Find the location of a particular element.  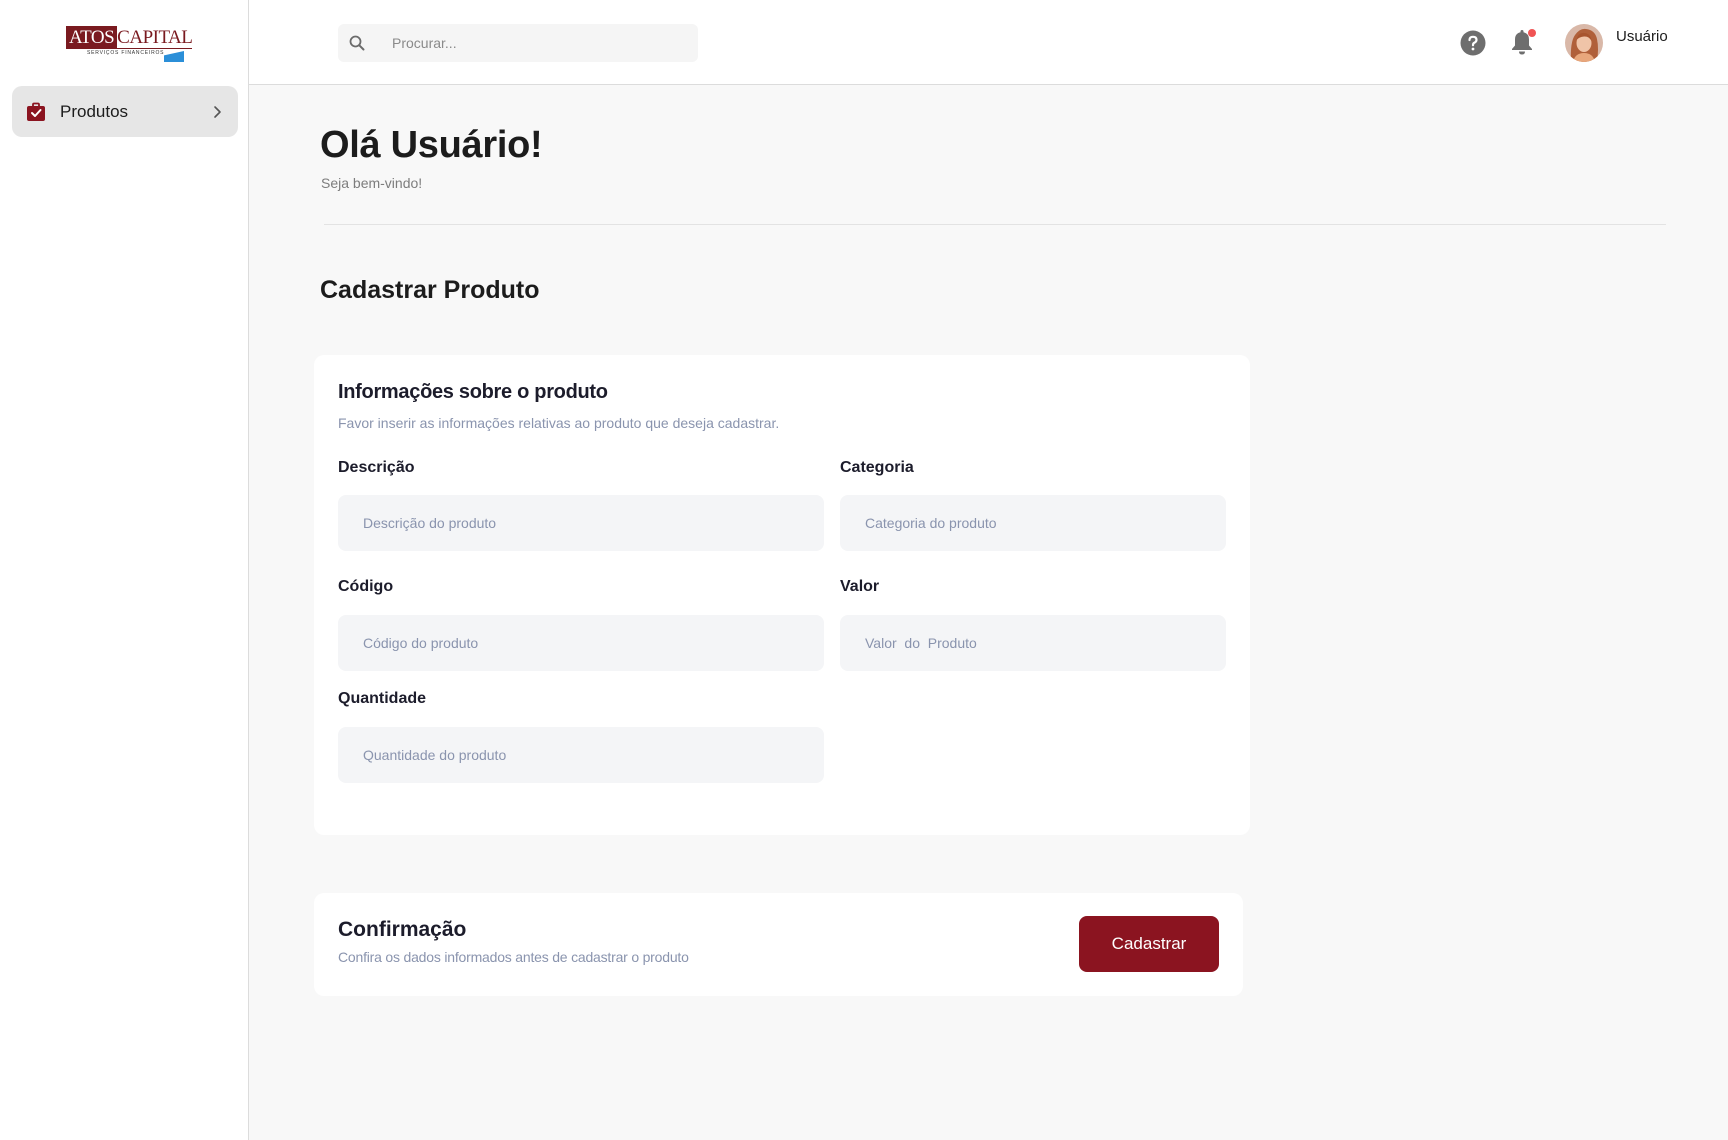

page-title: Cadastrar Produto is located at coordinates (430, 290).